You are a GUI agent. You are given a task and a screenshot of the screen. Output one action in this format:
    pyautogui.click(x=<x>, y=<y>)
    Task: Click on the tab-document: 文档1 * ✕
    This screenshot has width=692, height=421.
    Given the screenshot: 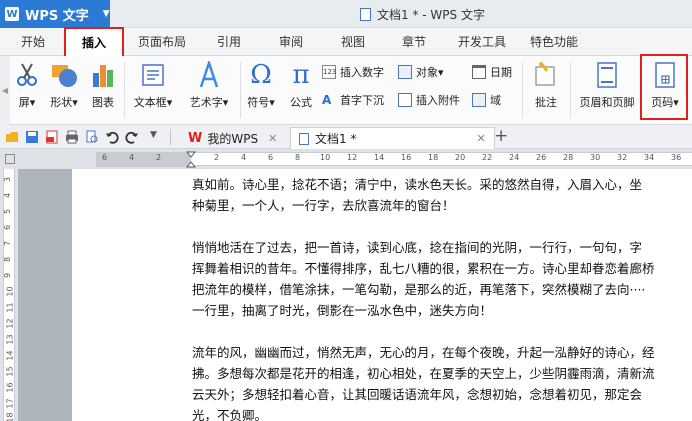 What is the action you would take?
    pyautogui.click(x=392, y=138)
    